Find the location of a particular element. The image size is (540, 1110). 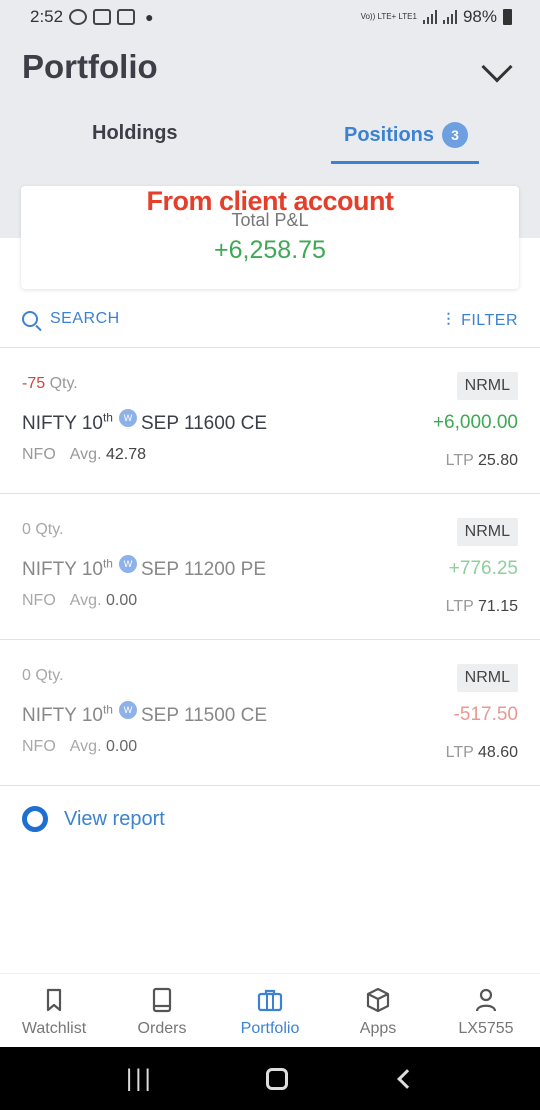

status-bar: 2:52 ● Vo)) LTE+ LTE1 98% is located at coordinates (270, 17).